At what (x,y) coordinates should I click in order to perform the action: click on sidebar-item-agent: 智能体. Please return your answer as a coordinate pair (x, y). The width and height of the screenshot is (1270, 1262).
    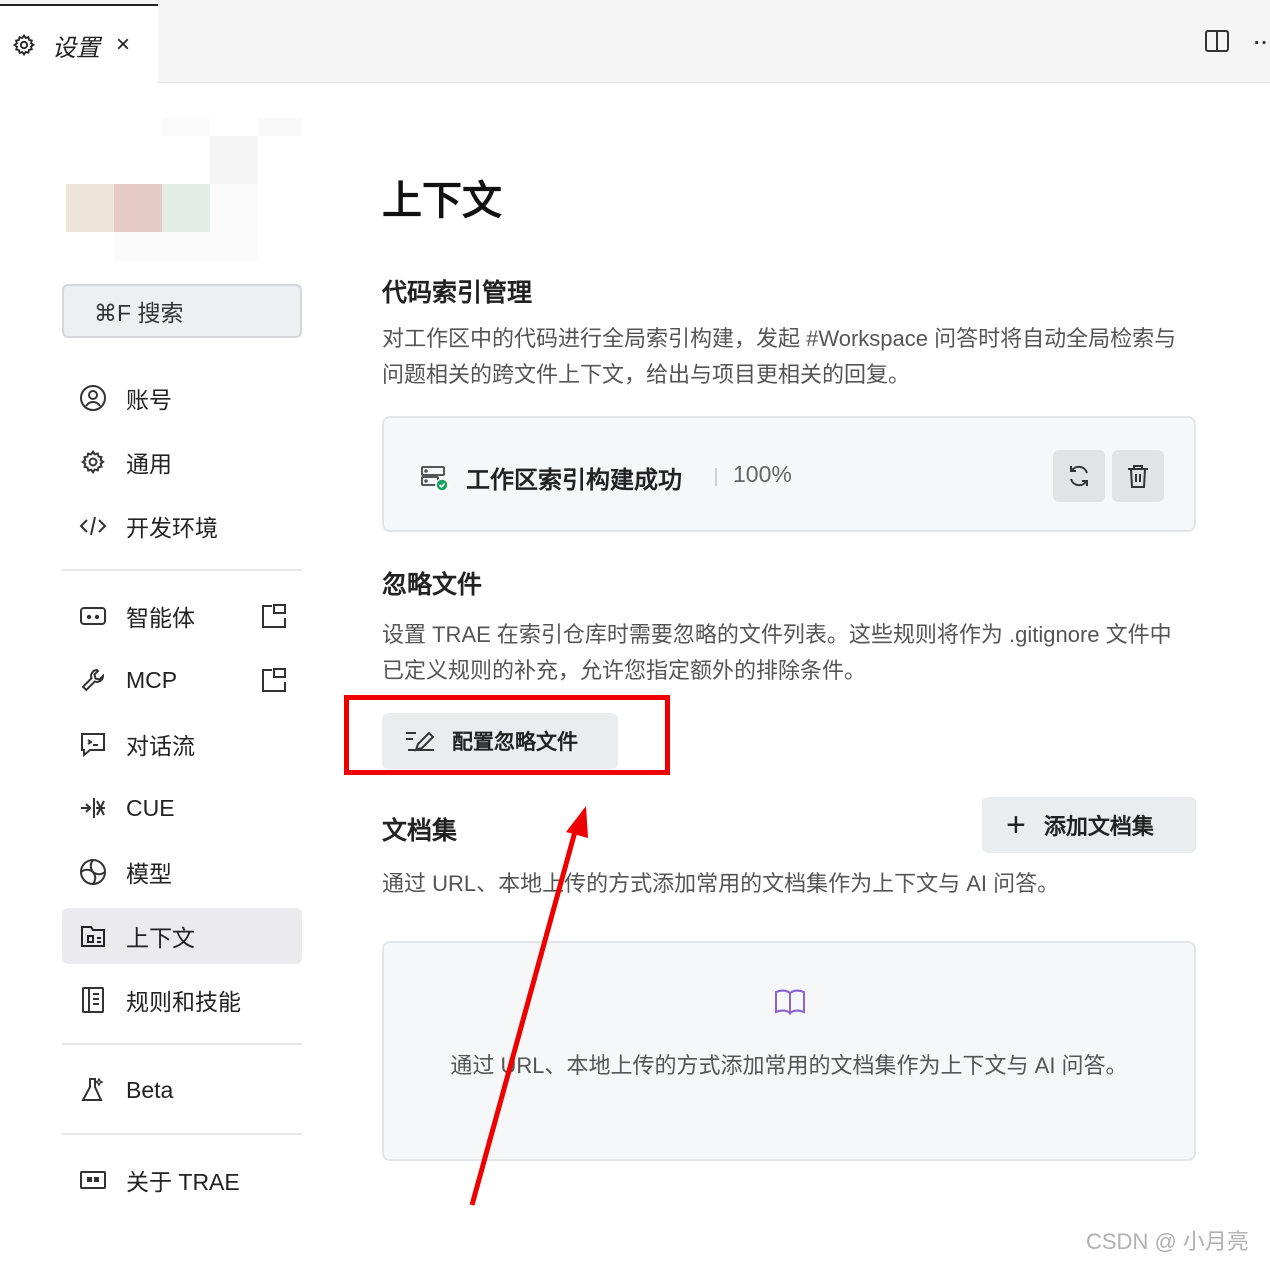
    Looking at the image, I should click on (182, 616).